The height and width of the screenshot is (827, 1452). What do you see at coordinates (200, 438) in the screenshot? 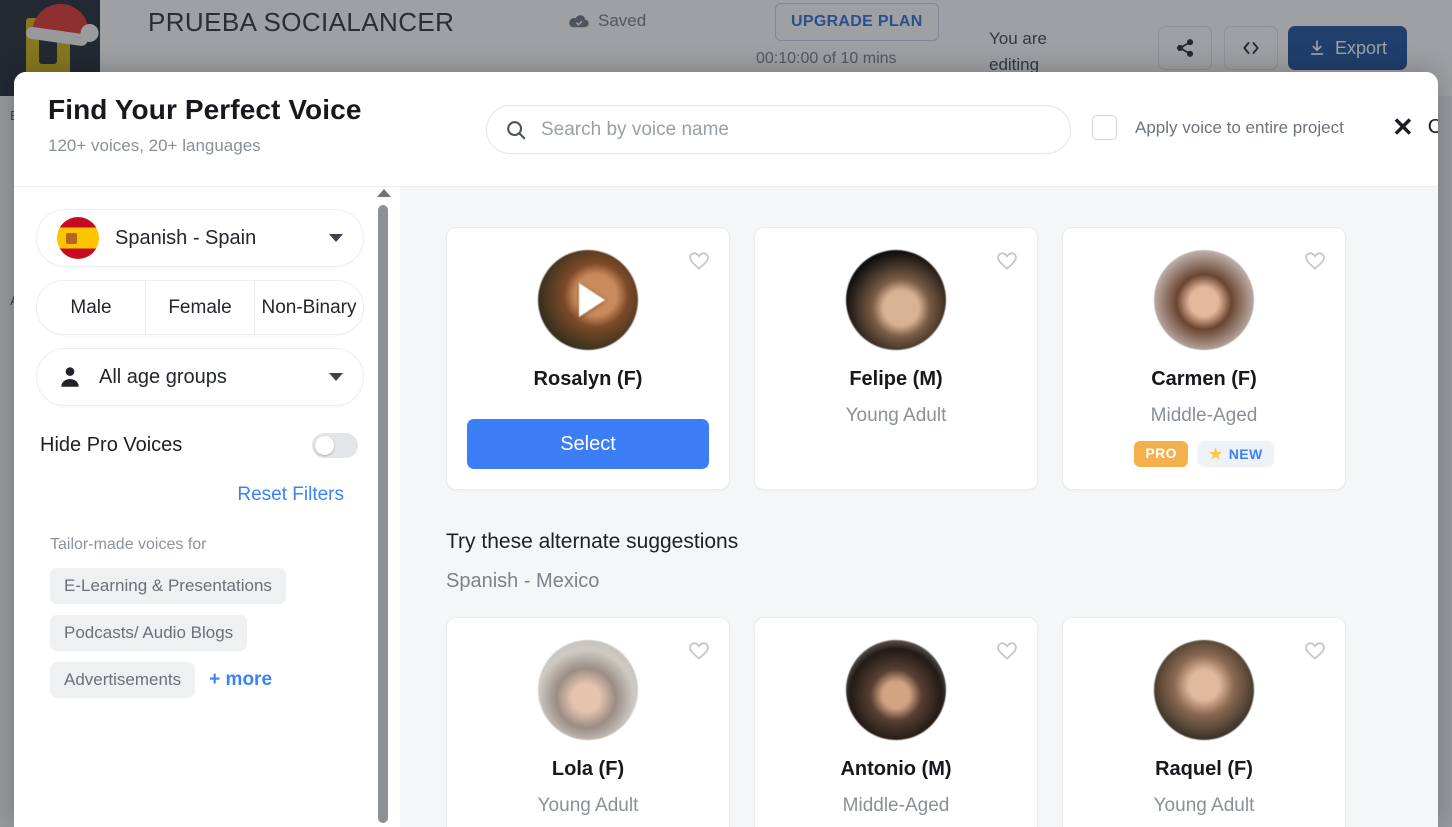
I see `hide-pro-voices-row: Hide Pro Voices` at bounding box center [200, 438].